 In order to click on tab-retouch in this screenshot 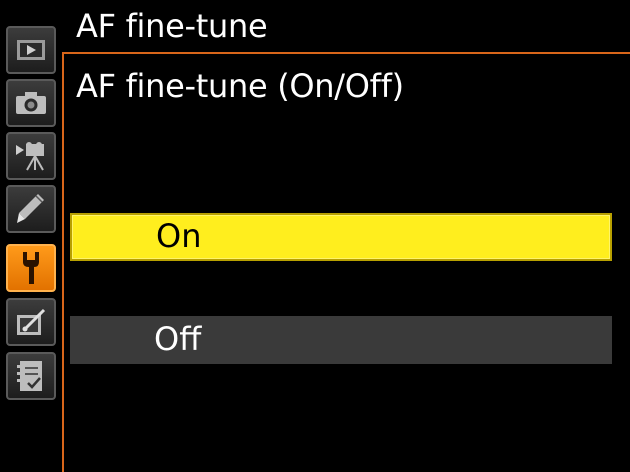, I will do `click(31, 322)`.